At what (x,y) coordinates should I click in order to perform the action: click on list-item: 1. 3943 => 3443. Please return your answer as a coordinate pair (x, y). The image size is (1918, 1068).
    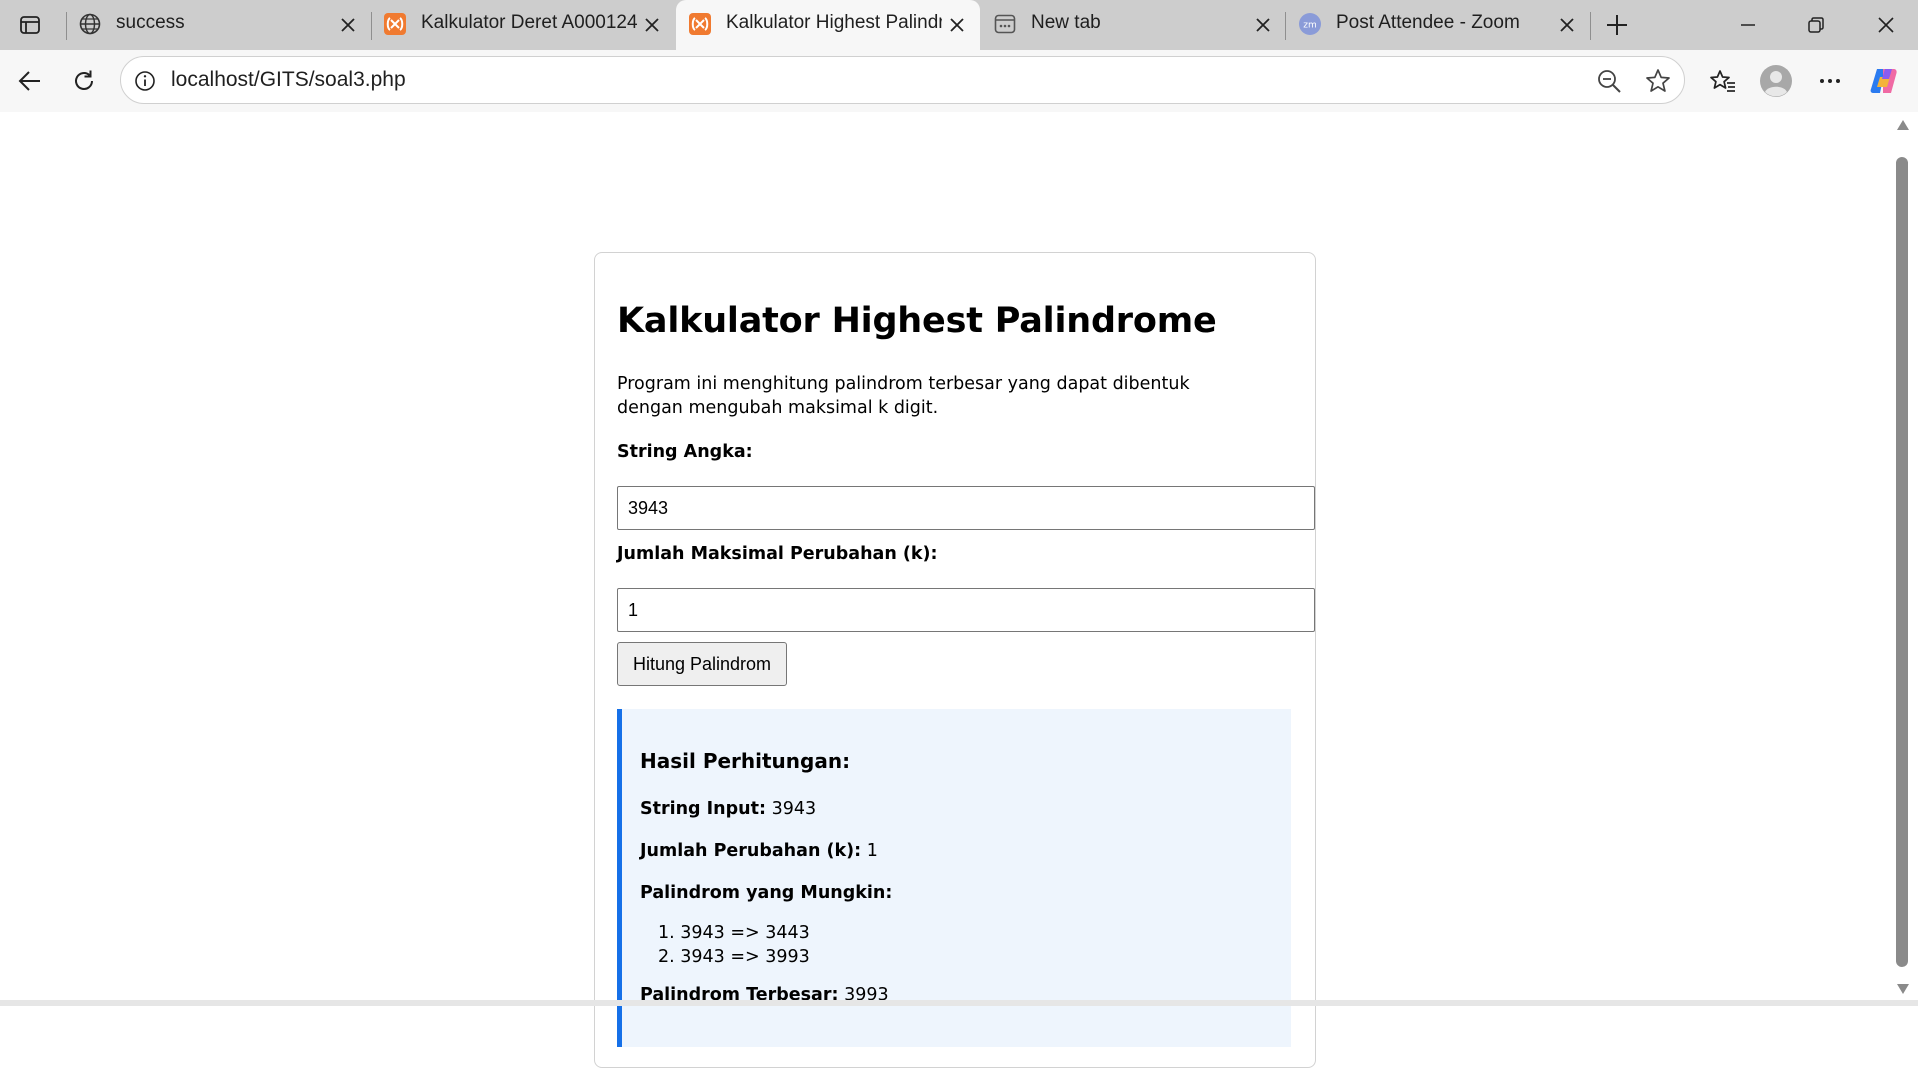
    Looking at the image, I should click on (734, 933).